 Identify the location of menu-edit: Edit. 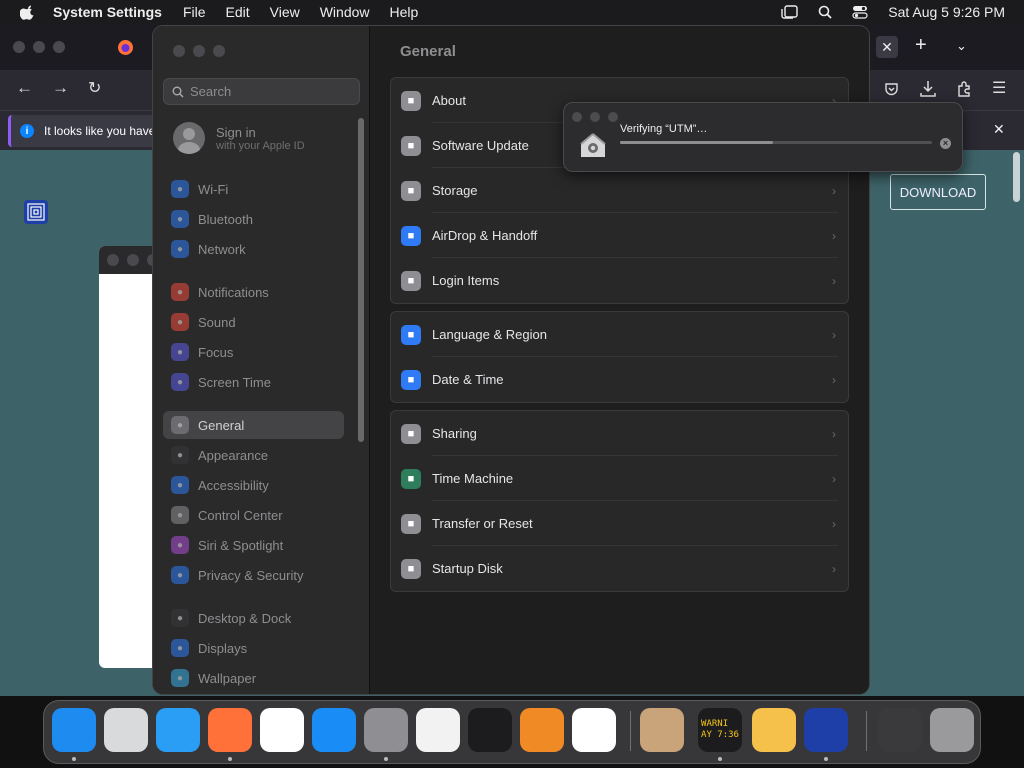
(238, 12).